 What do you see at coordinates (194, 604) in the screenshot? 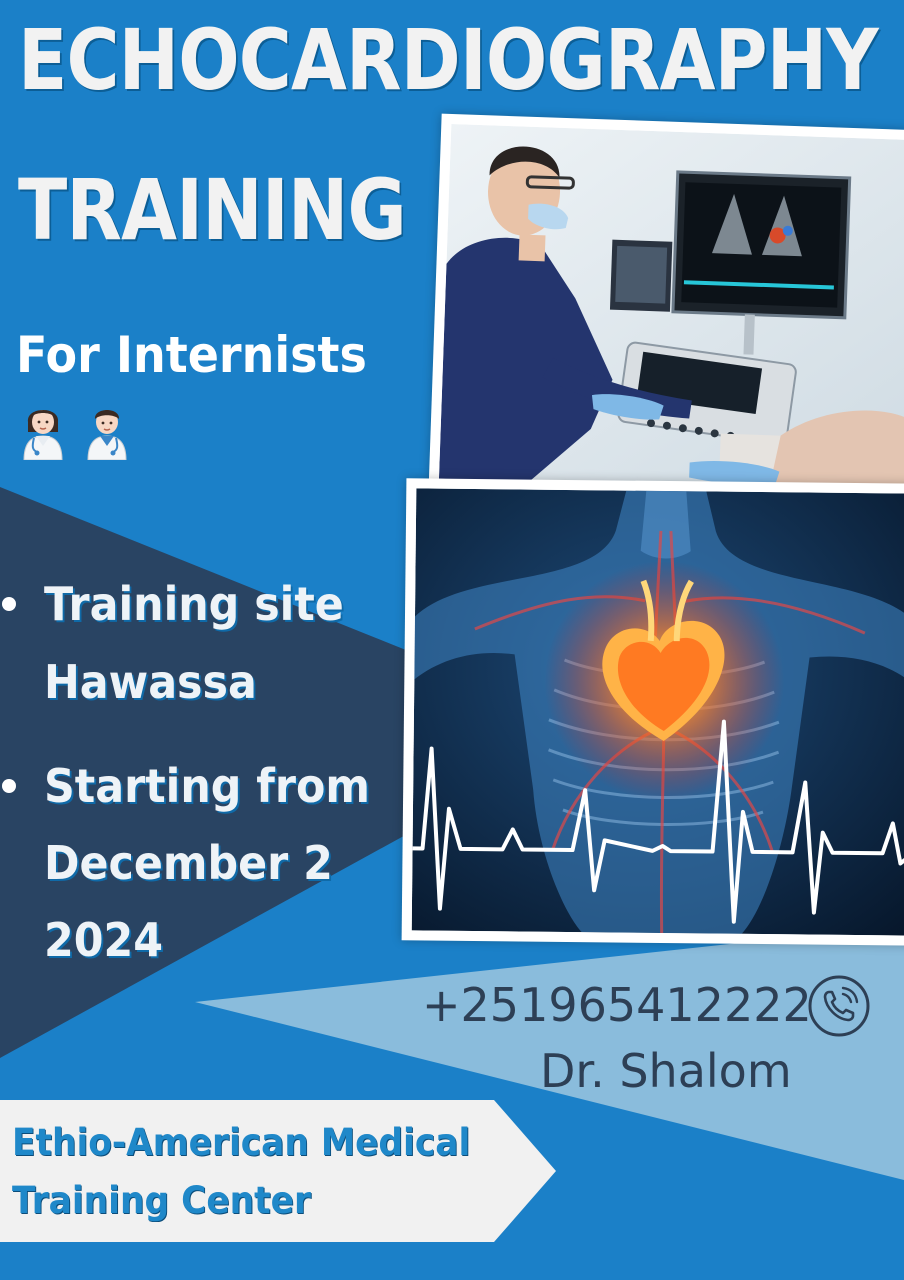
I see `bullet-line: Training site` at bounding box center [194, 604].